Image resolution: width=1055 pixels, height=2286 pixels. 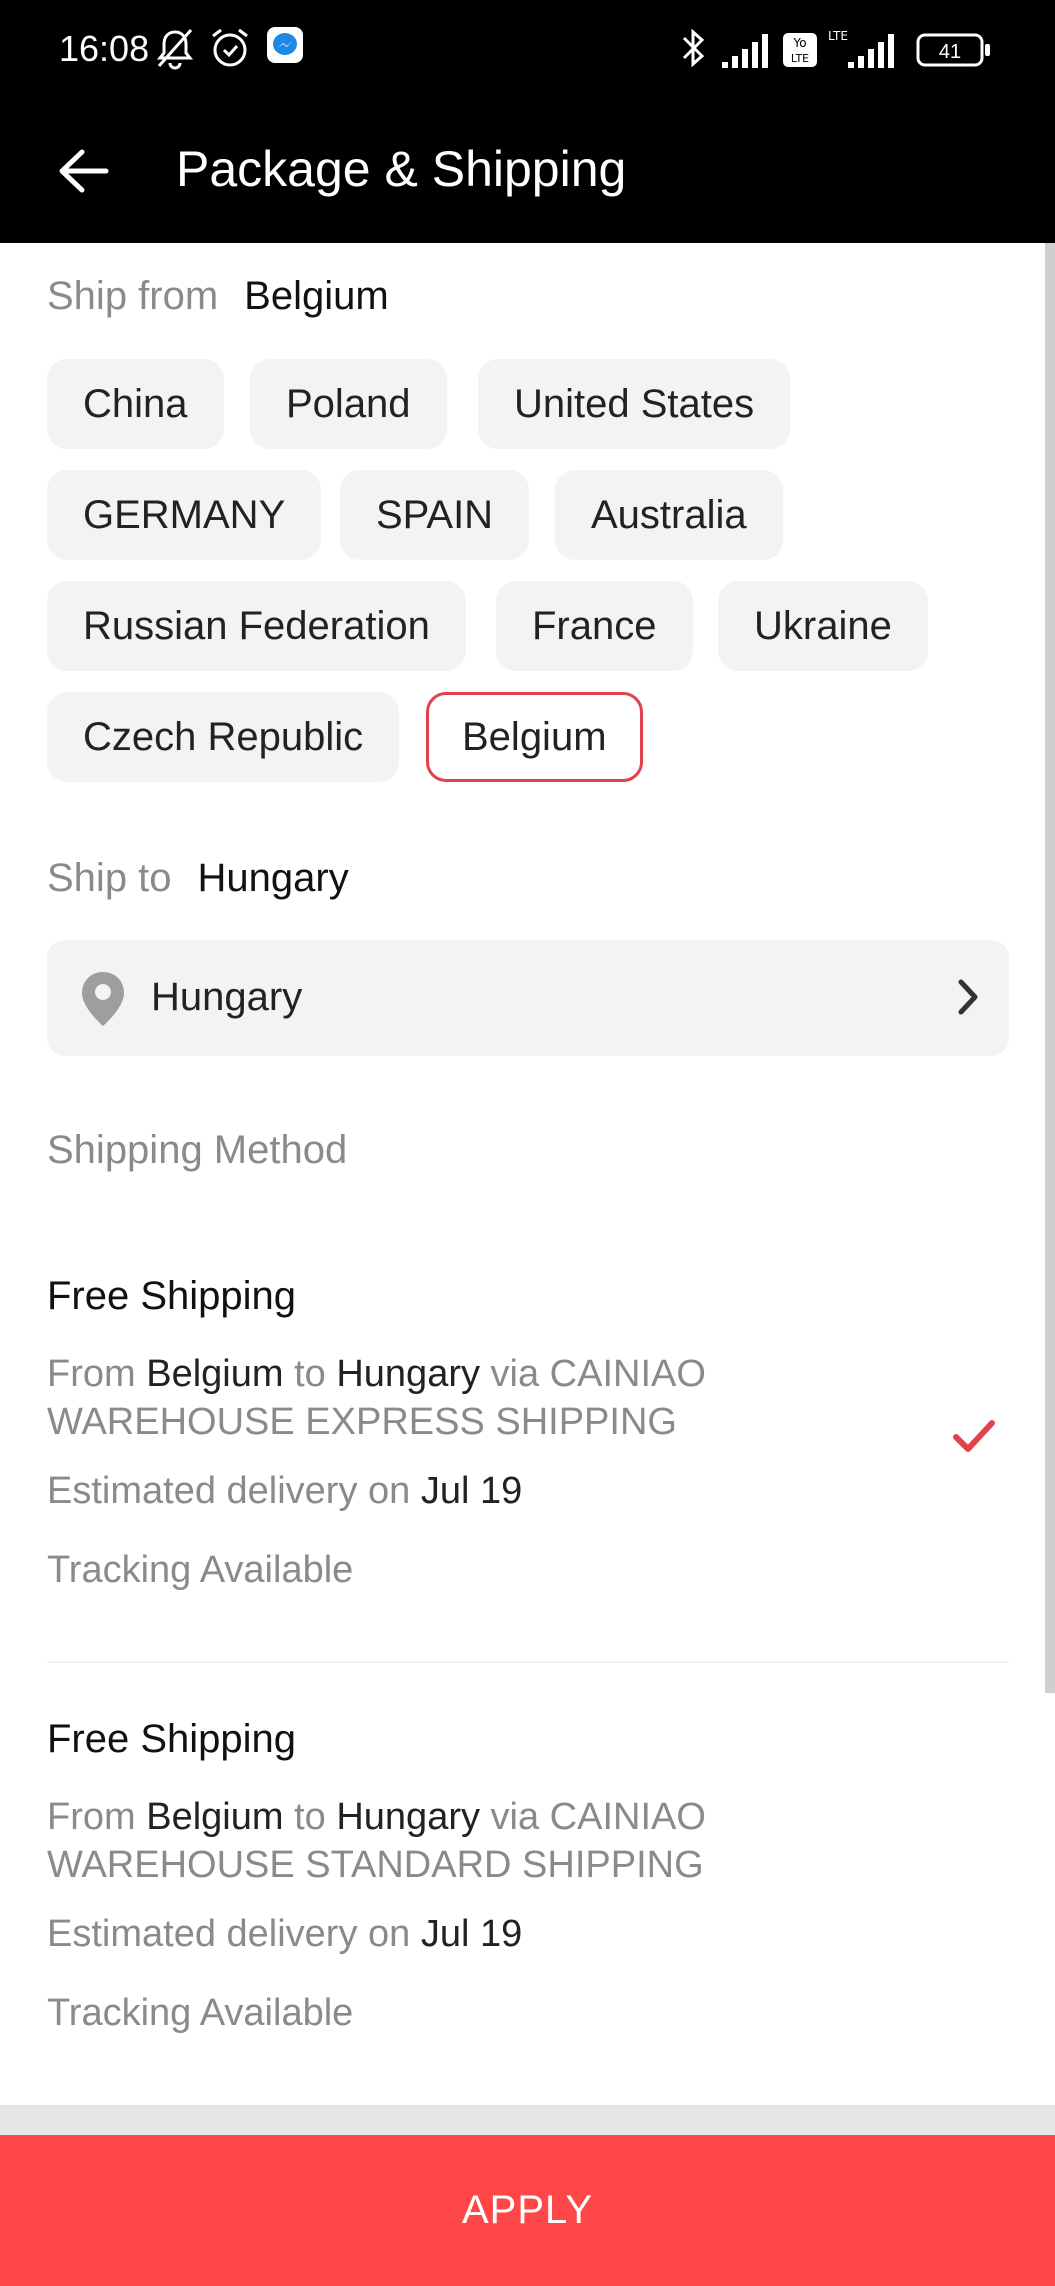 What do you see at coordinates (256, 626) in the screenshot?
I see `chip-russian-federation: Russian Federation` at bounding box center [256, 626].